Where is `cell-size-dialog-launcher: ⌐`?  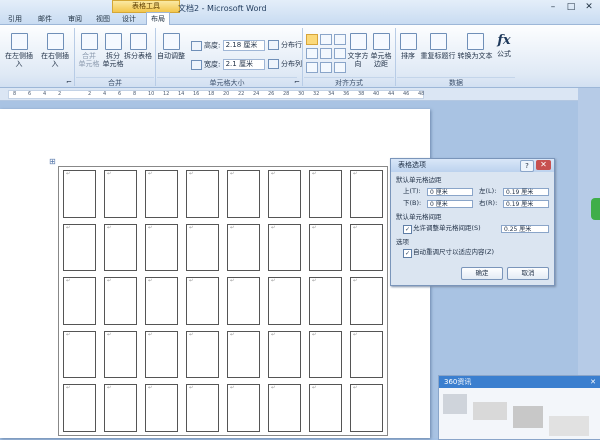
cell-size-dialog-launcher: ⌐ is located at coordinates (297, 82).